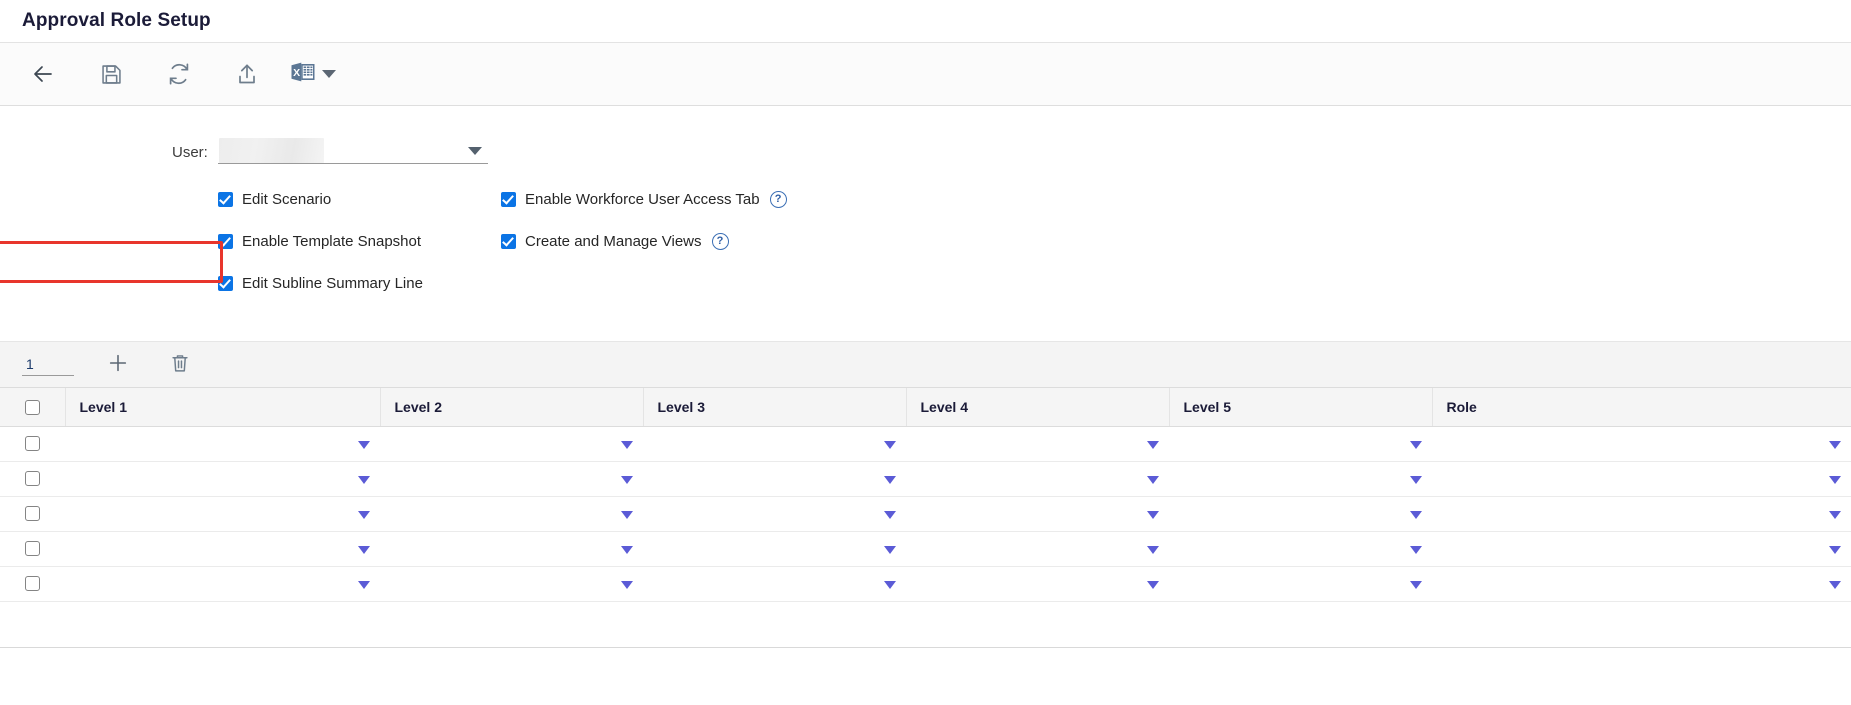  Describe the element at coordinates (320, 283) in the screenshot. I see `checkbox-edit-subline-summary-line: Edit Subline Summary Line` at that location.